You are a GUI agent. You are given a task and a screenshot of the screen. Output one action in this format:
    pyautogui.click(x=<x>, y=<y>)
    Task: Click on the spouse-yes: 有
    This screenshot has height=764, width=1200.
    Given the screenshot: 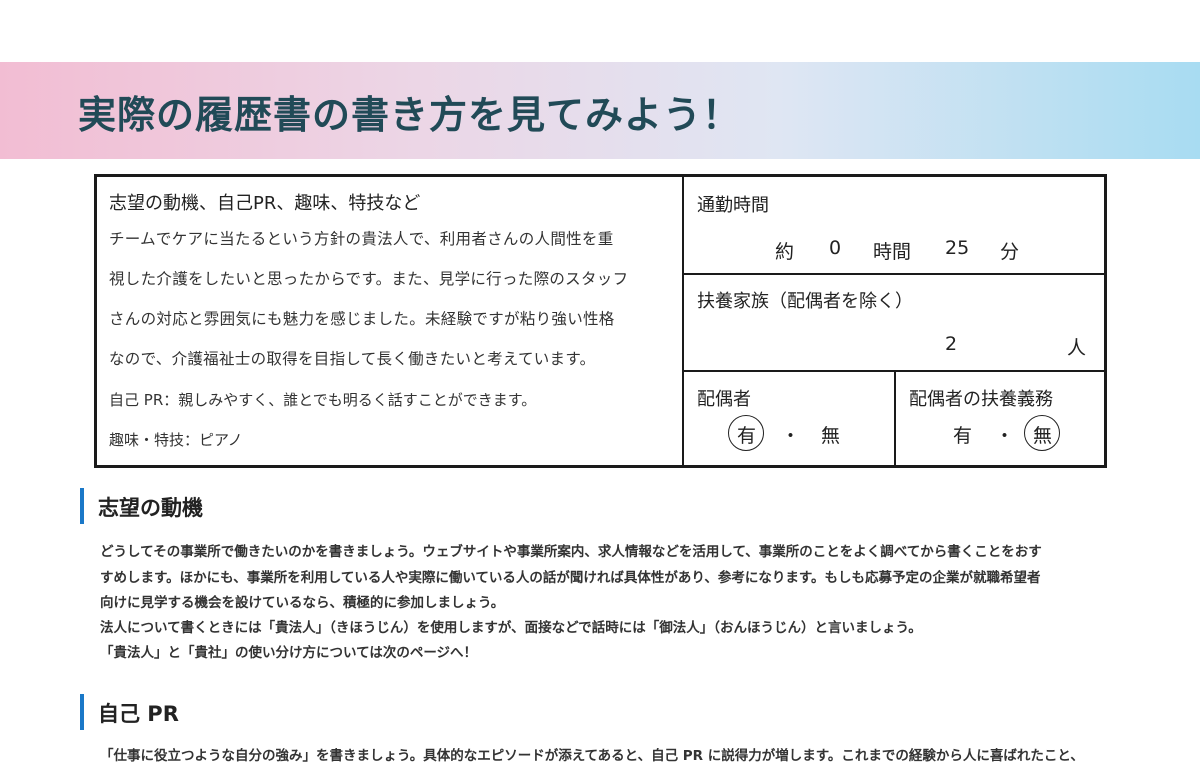 What is the action you would take?
    pyautogui.click(x=747, y=436)
    